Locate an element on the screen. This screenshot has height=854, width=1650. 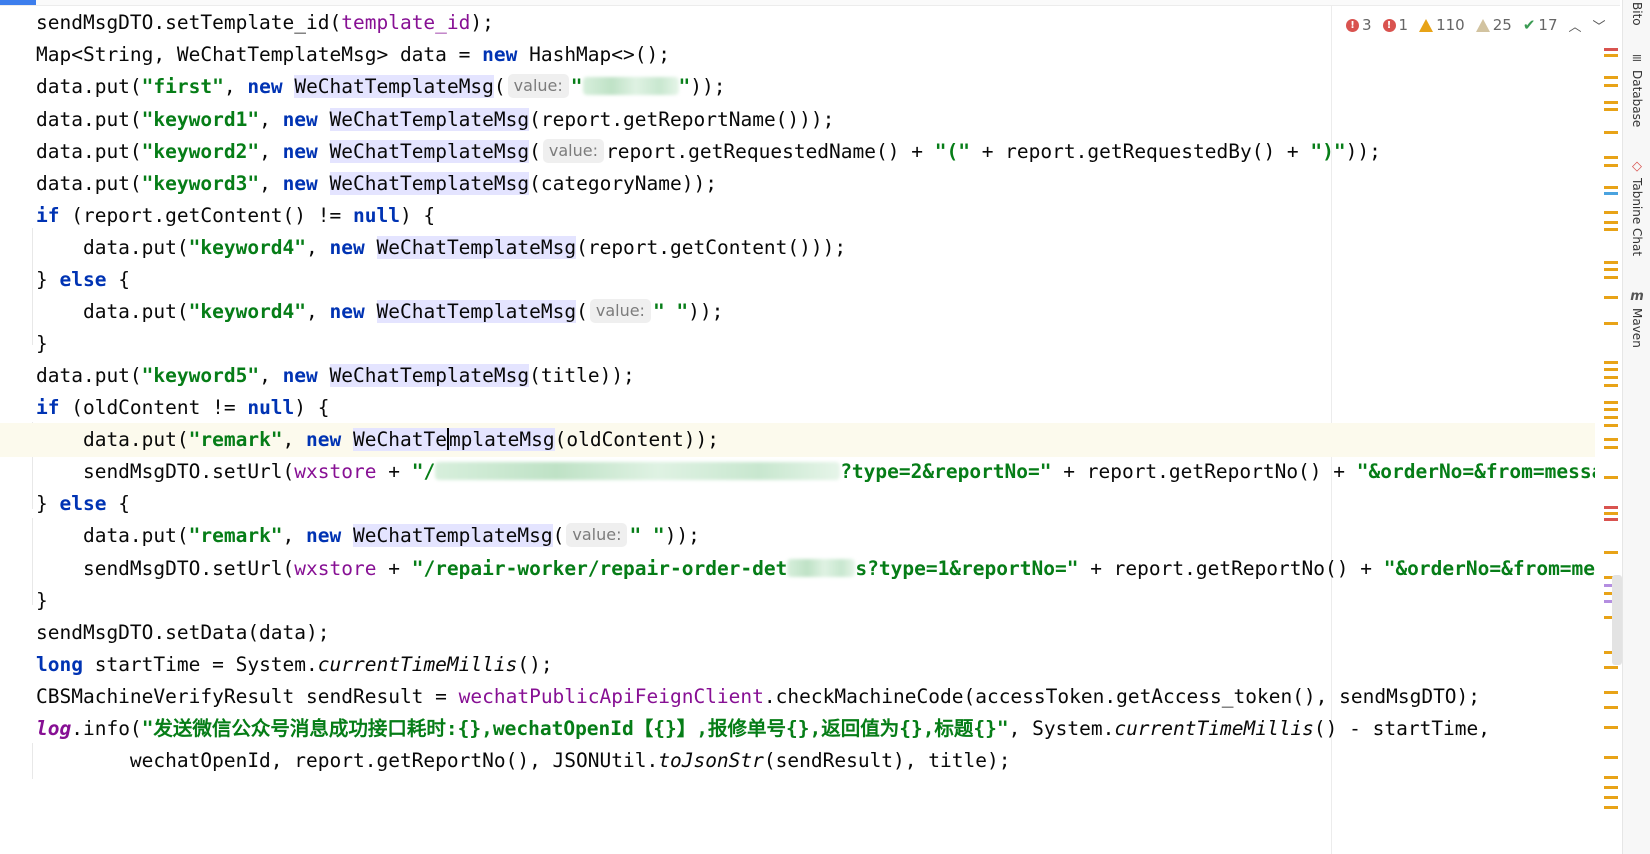
code-line: sendMsgDTO.setData(data); is located at coordinates (797, 633).